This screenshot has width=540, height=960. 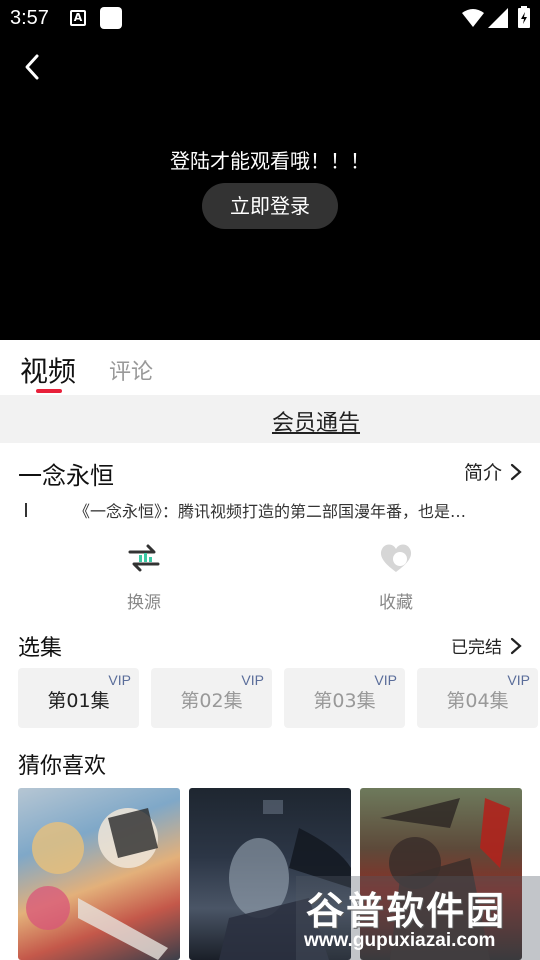 What do you see at coordinates (26, 510) in the screenshot?
I see `description-marker` at bounding box center [26, 510].